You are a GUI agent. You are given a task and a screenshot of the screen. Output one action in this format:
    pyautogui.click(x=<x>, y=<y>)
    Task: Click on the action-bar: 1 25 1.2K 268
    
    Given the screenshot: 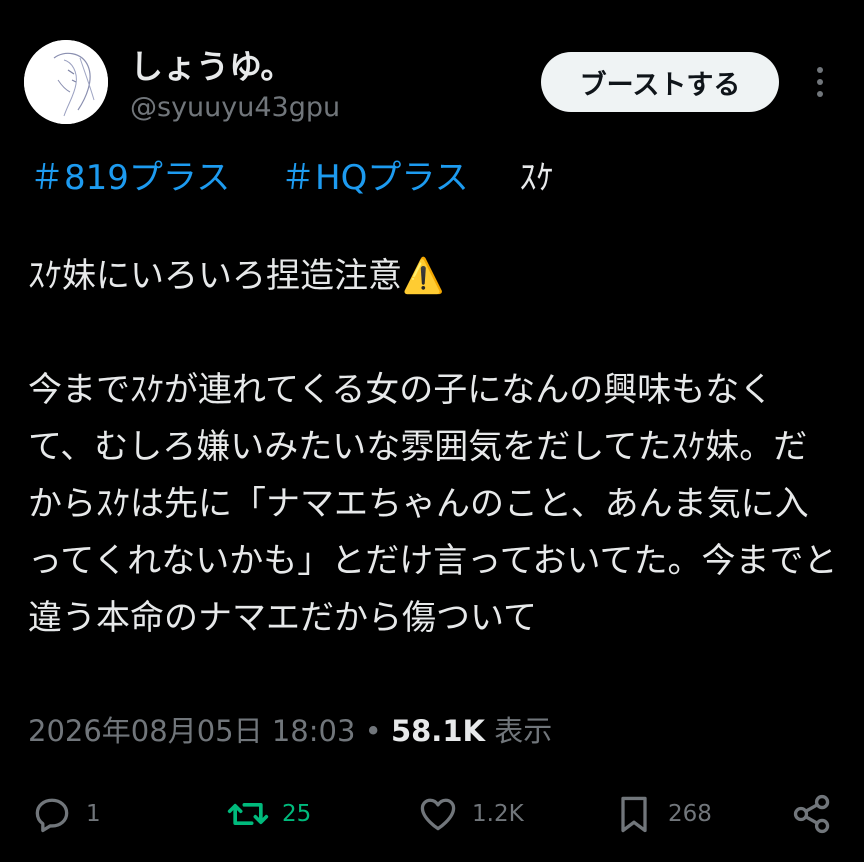 What is the action you would take?
    pyautogui.click(x=432, y=814)
    